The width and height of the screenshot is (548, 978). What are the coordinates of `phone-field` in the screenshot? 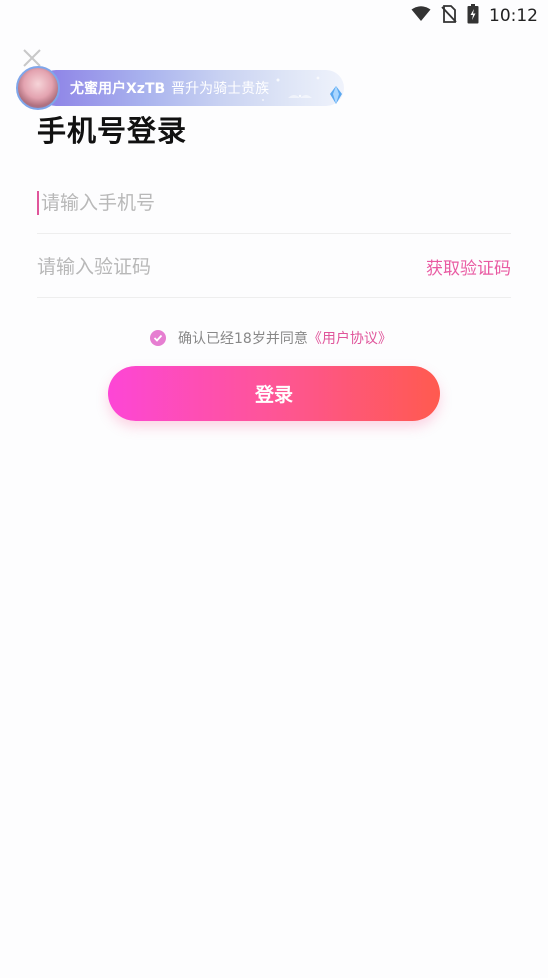 It's located at (274, 203).